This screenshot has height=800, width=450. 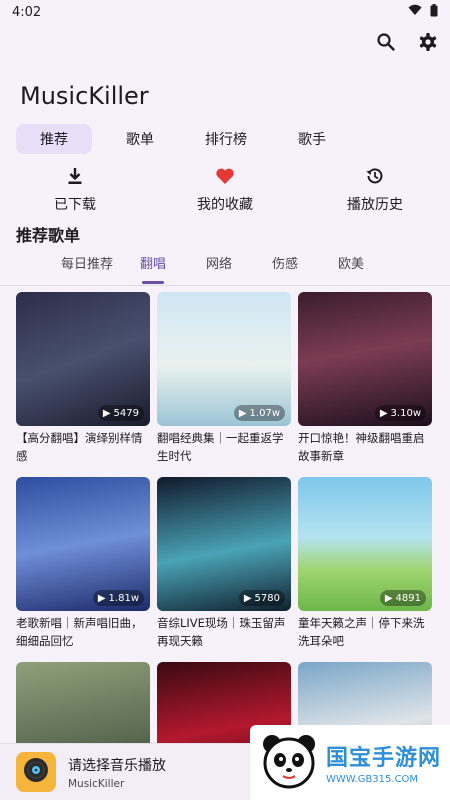 What do you see at coordinates (312, 139) in the screenshot?
I see `tab-artists: 歌手` at bounding box center [312, 139].